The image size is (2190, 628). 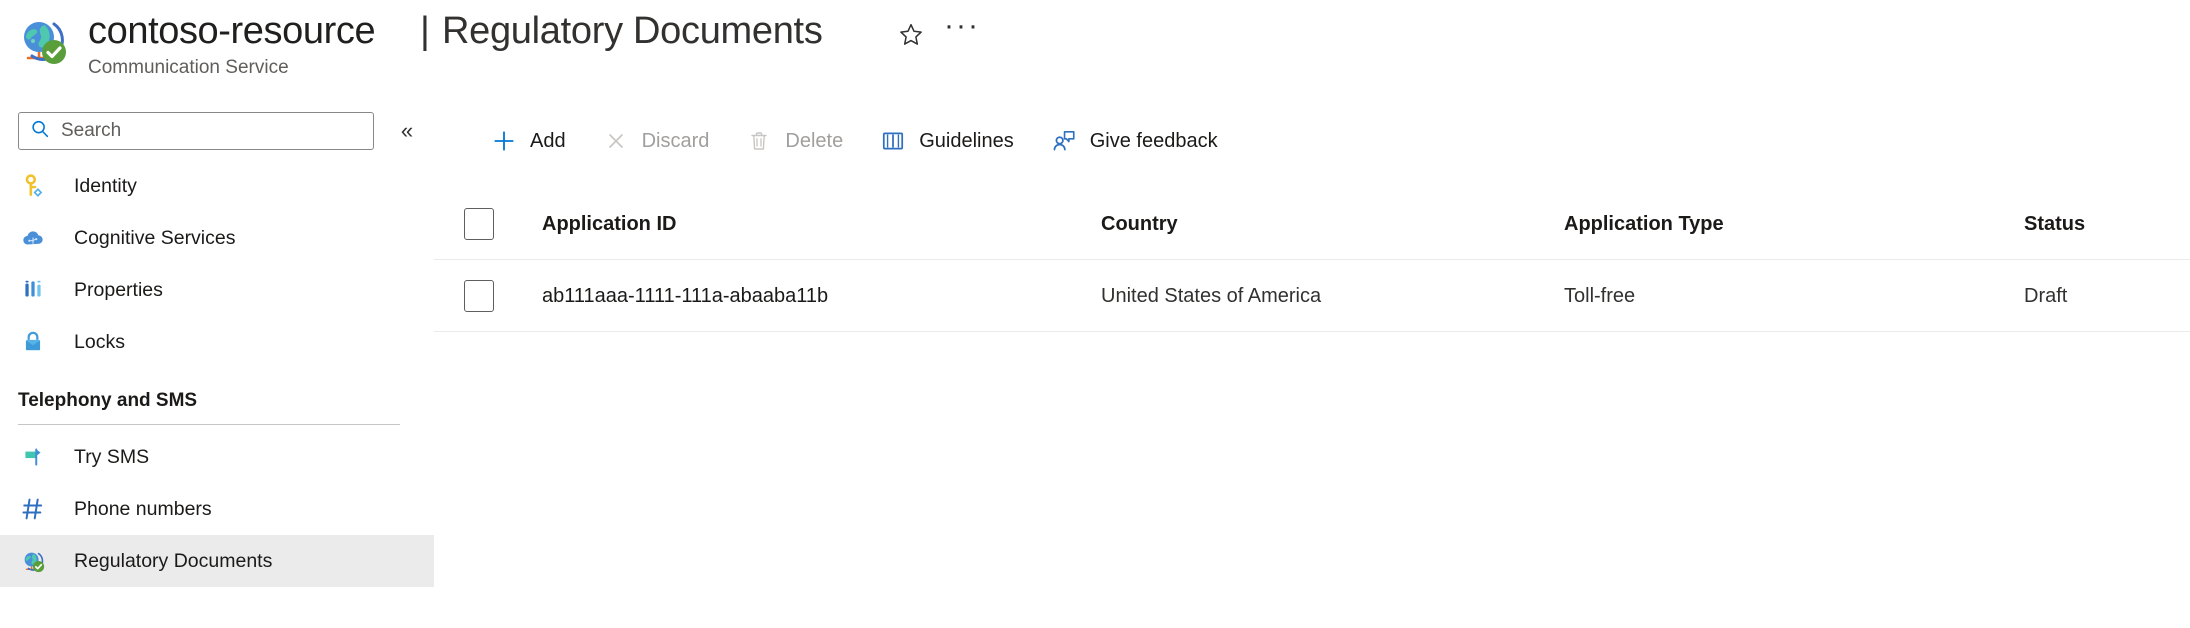 I want to click on cell-country: United States of America, so click(x=1211, y=295).